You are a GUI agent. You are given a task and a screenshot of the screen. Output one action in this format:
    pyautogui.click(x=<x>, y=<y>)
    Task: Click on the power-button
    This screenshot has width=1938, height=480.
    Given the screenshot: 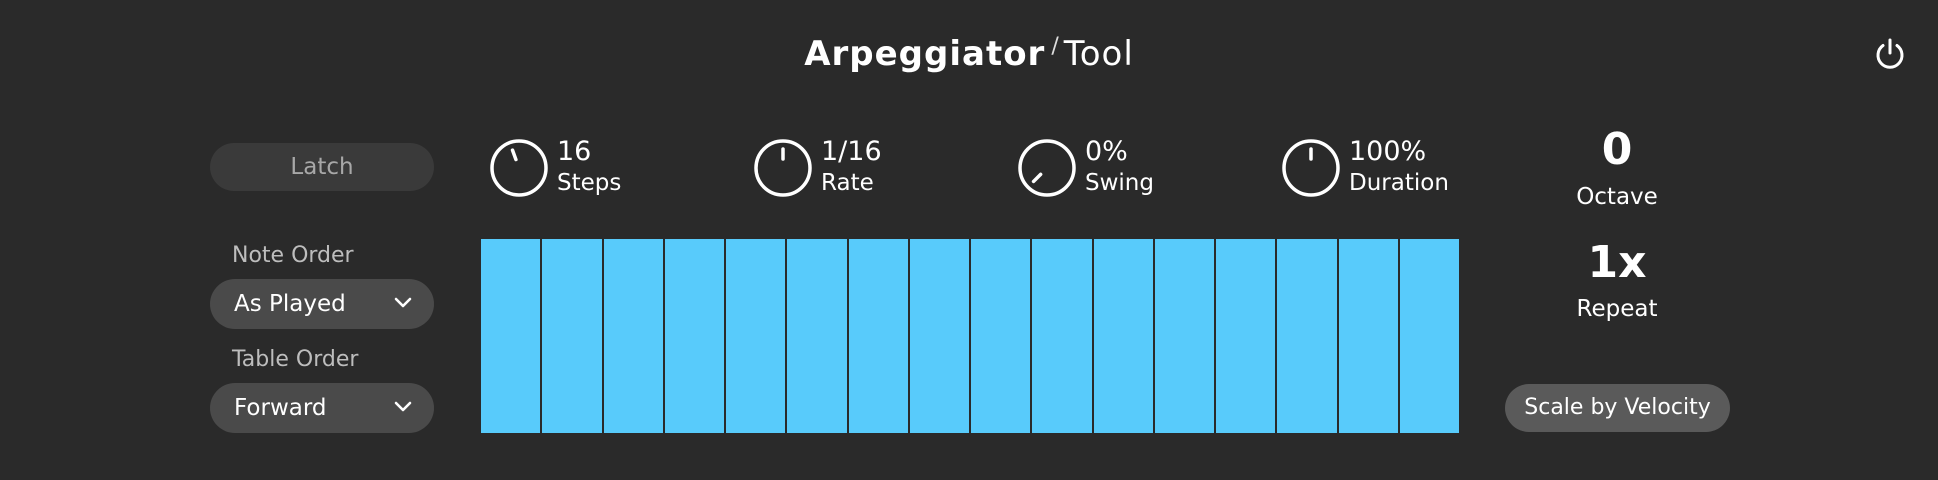 What is the action you would take?
    pyautogui.click(x=1890, y=54)
    